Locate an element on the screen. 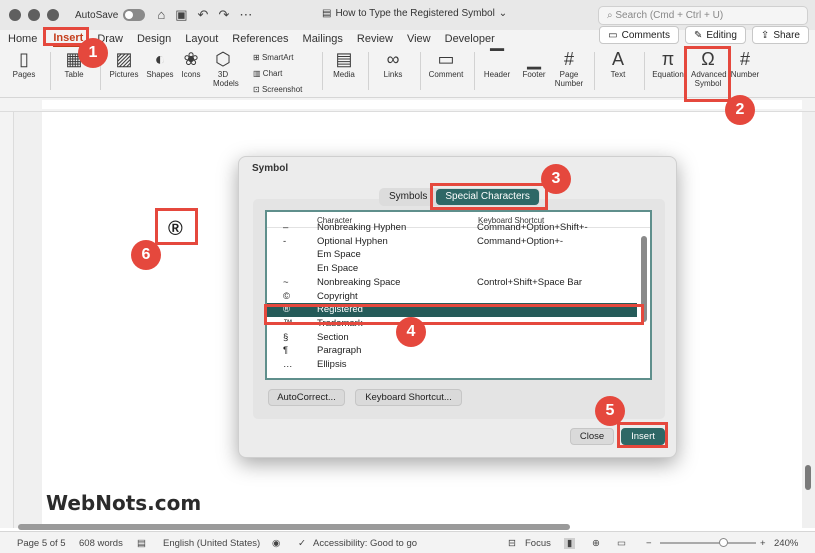 This screenshot has width=815, height=553. pictures-button: ▨ Pictures is located at coordinates (124, 63).